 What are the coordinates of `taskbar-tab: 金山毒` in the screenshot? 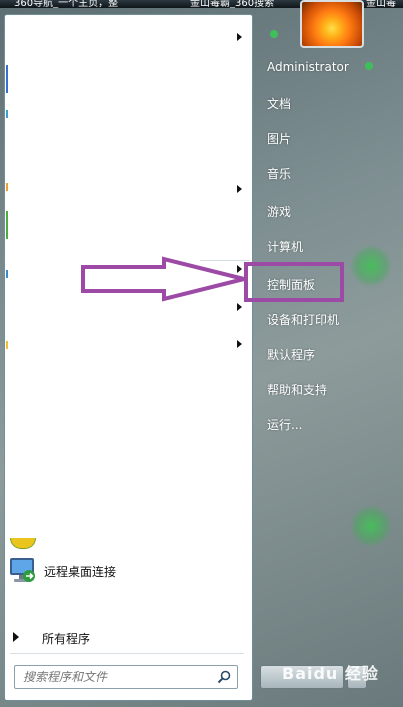 It's located at (381, 4).